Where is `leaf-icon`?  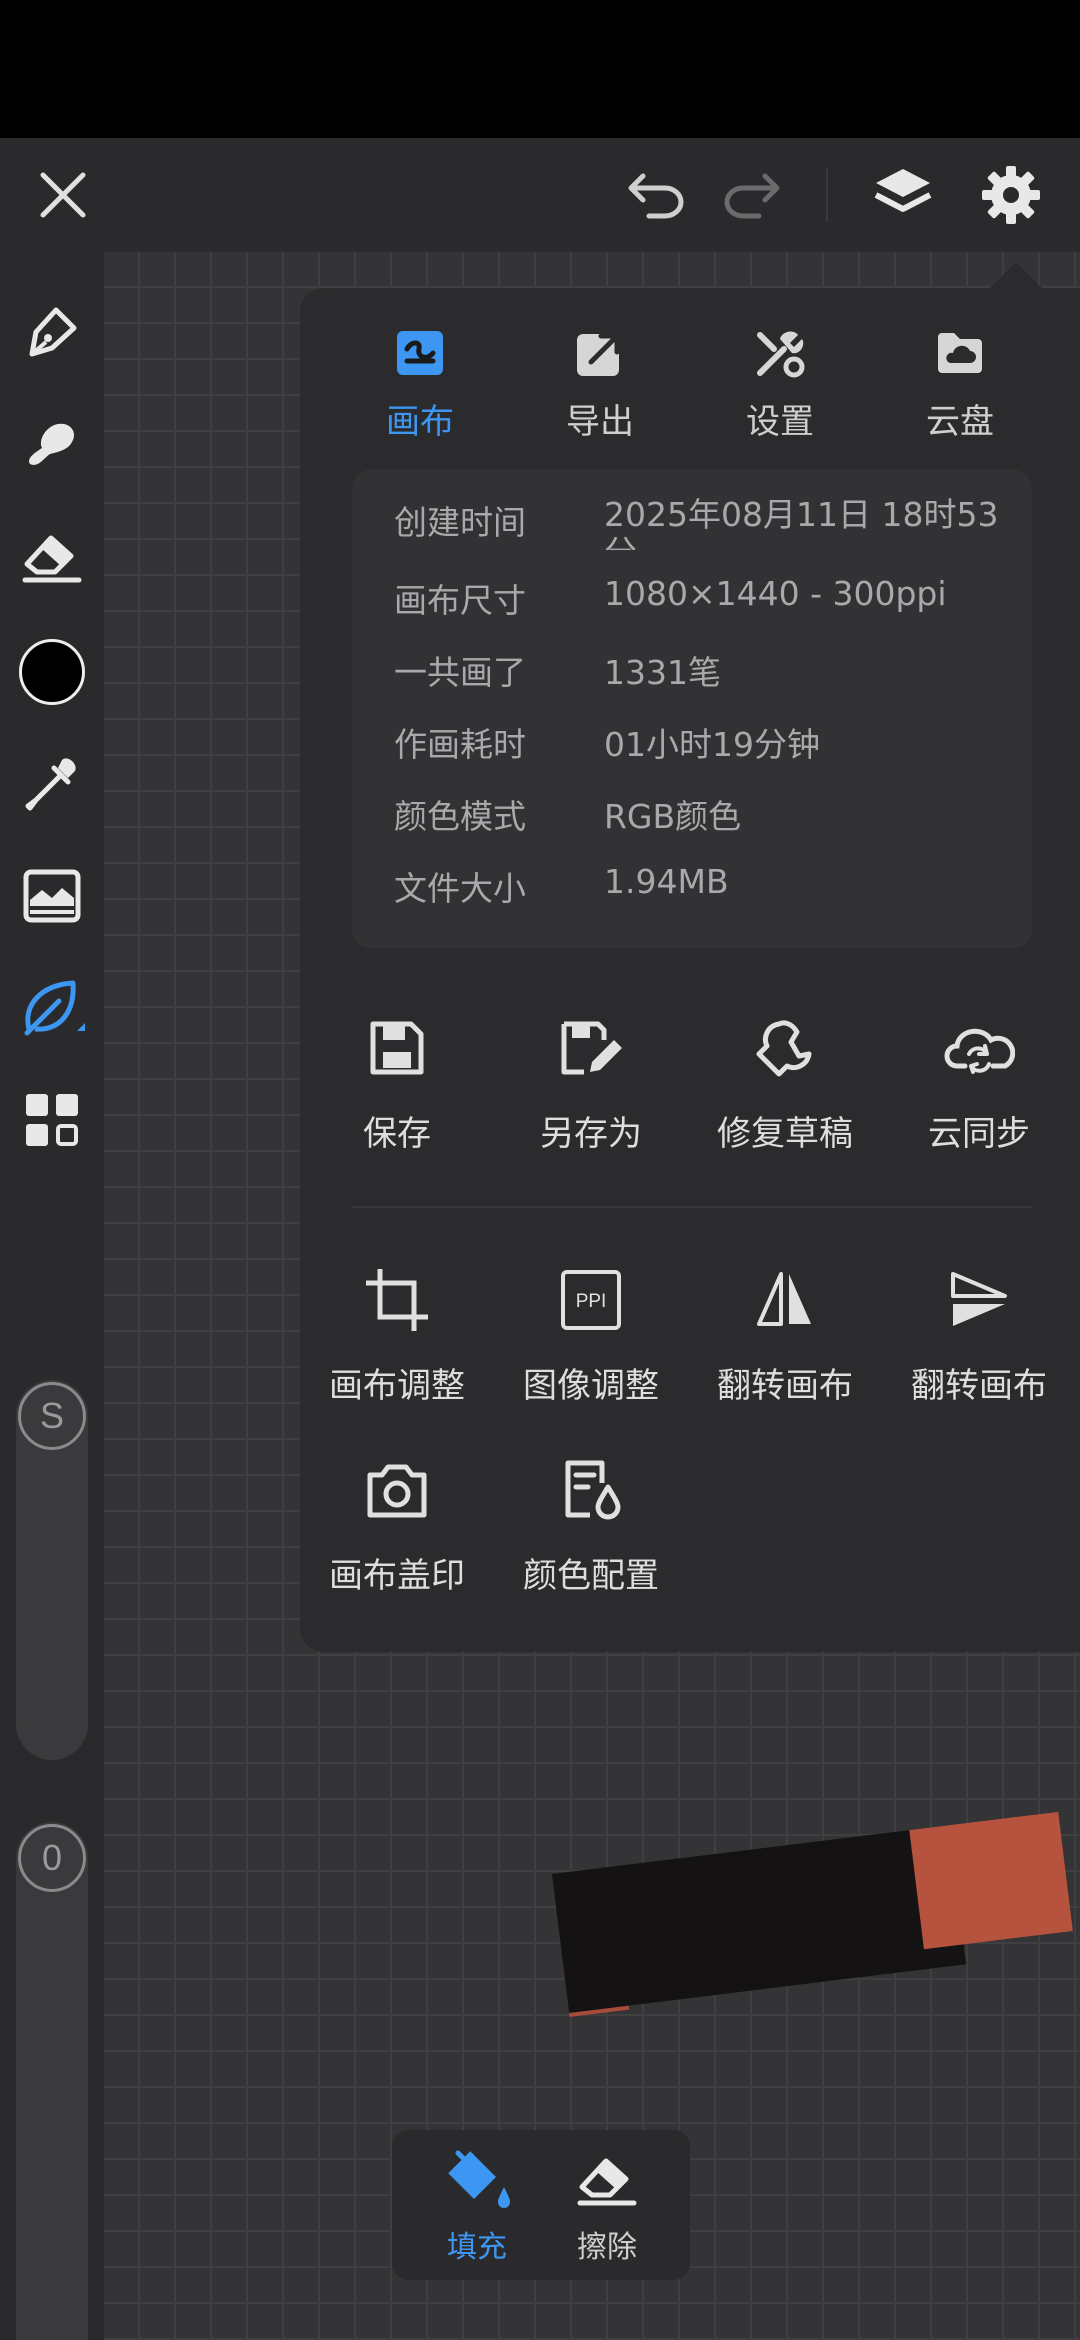 leaf-icon is located at coordinates (54, 1008).